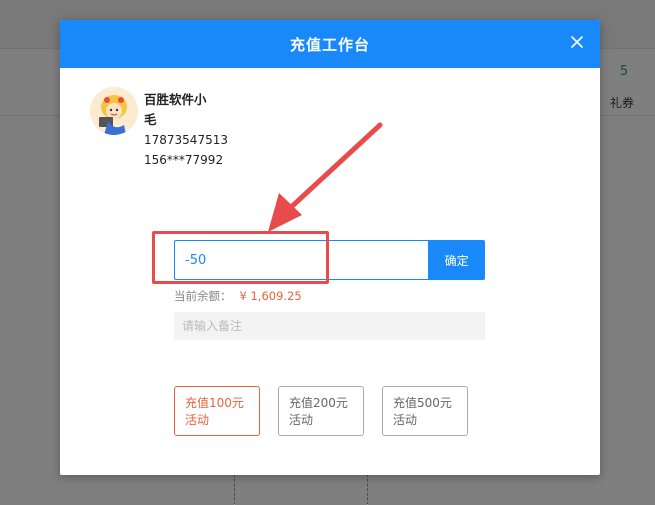 Image resolution: width=655 pixels, height=505 pixels. What do you see at coordinates (197, 420) in the screenshot?
I see `package-100-tag: 活动` at bounding box center [197, 420].